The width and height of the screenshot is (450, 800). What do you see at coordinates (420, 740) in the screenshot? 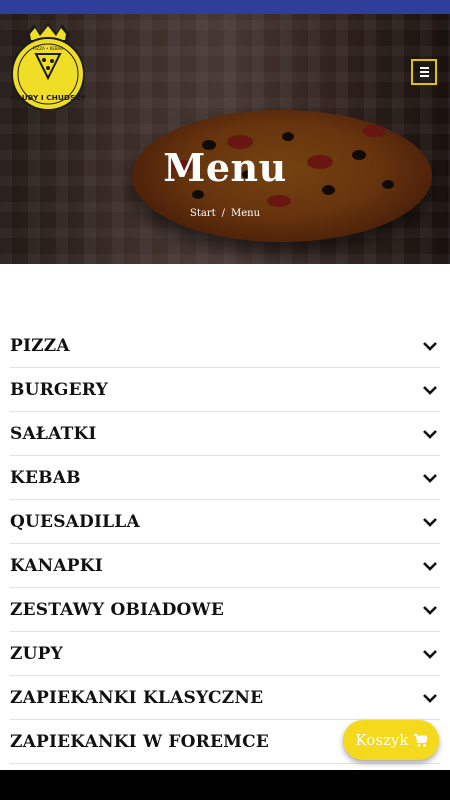
I see `cart-icon` at bounding box center [420, 740].